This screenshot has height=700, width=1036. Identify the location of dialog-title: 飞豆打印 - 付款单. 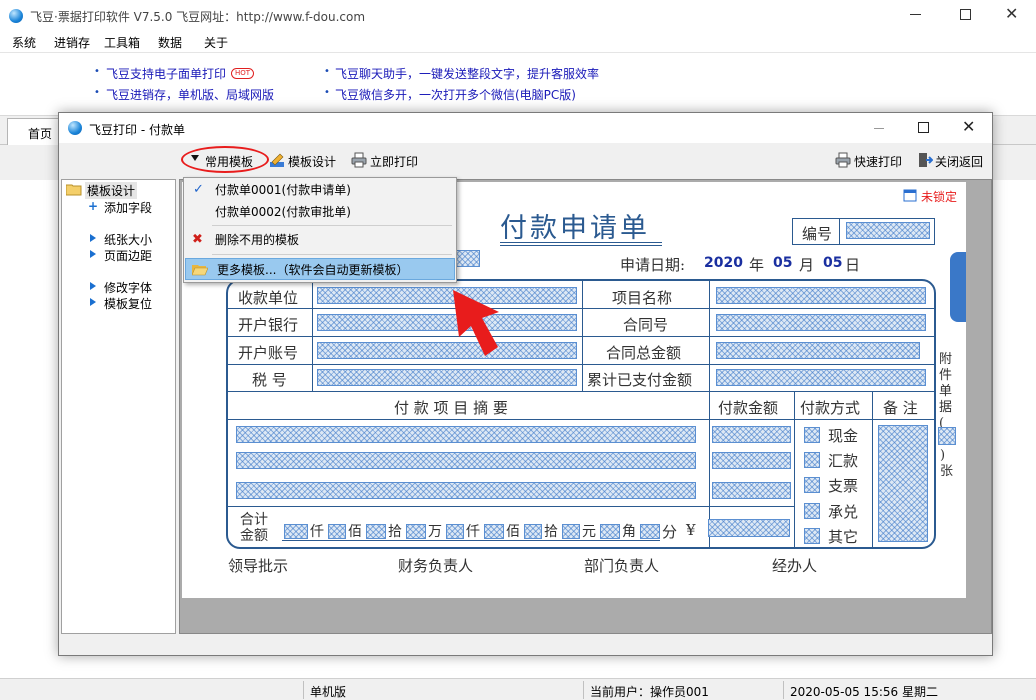
(137, 130).